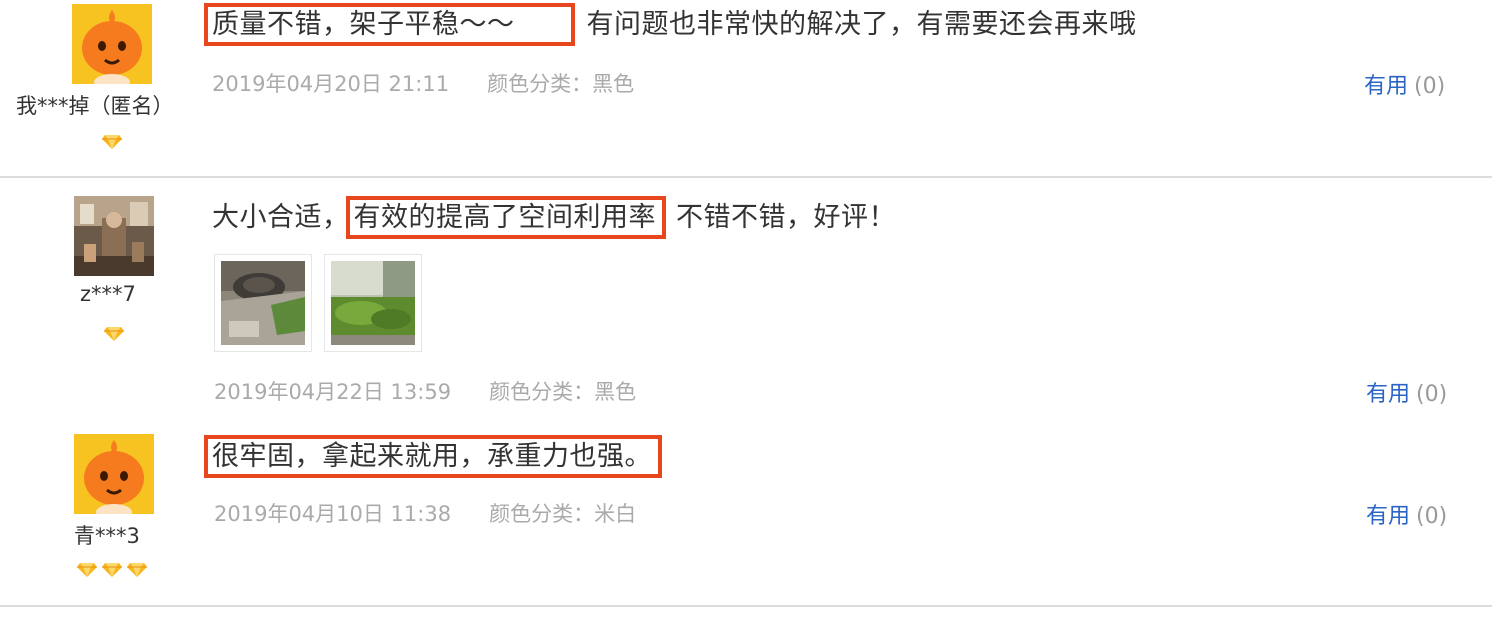 Image resolution: width=1500 pixels, height=619 pixels. I want to click on highlighted-phrase: 很牢固，拿起来就用，承重力也强。, so click(433, 456).